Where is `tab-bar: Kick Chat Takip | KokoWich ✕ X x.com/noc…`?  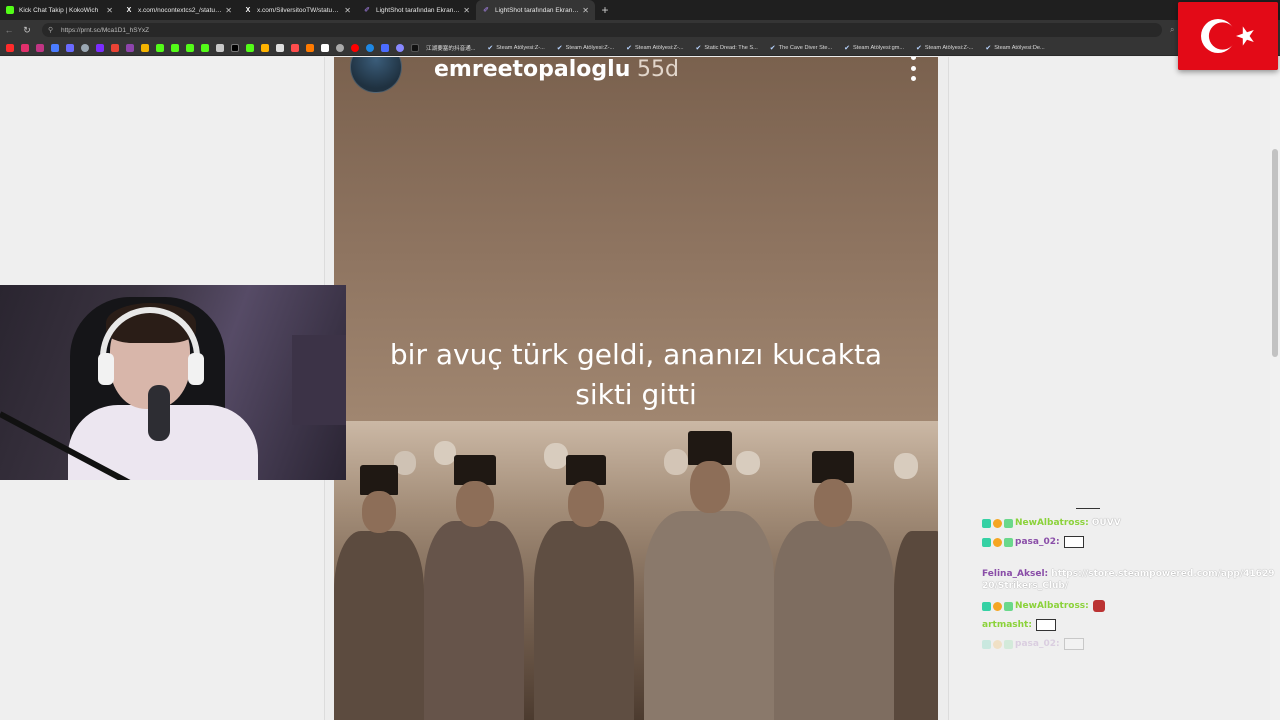
tab-bar: Kick Chat Takip | KokoWich ✕ X x.com/noc… is located at coordinates (640, 10).